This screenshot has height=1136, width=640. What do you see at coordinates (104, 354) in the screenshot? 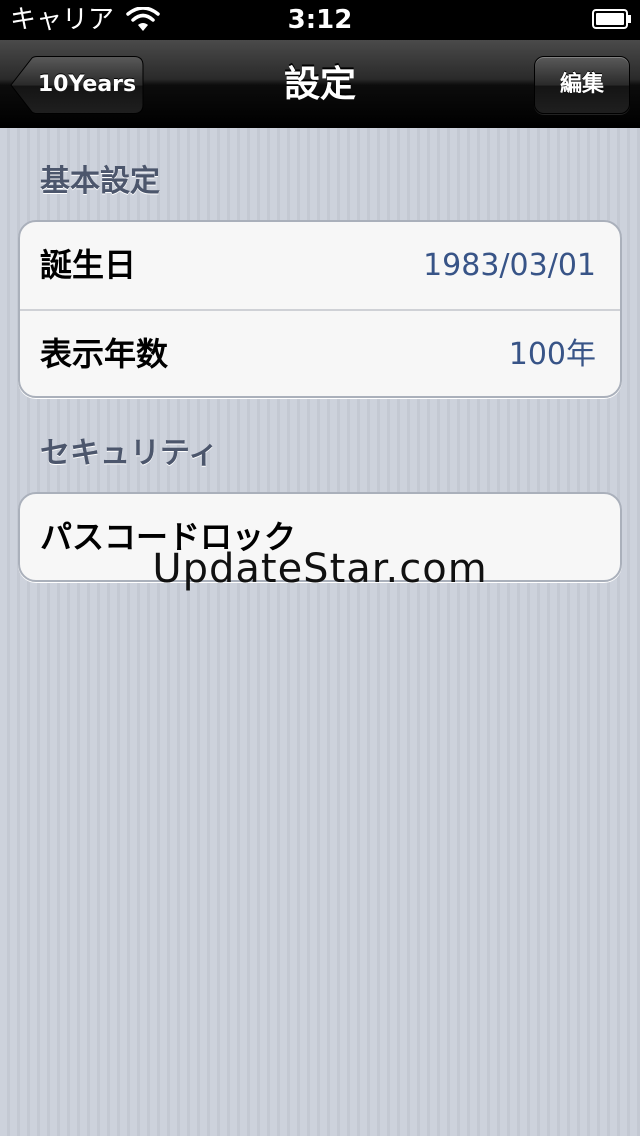
I see `display-years-label: 表示年数` at bounding box center [104, 354].